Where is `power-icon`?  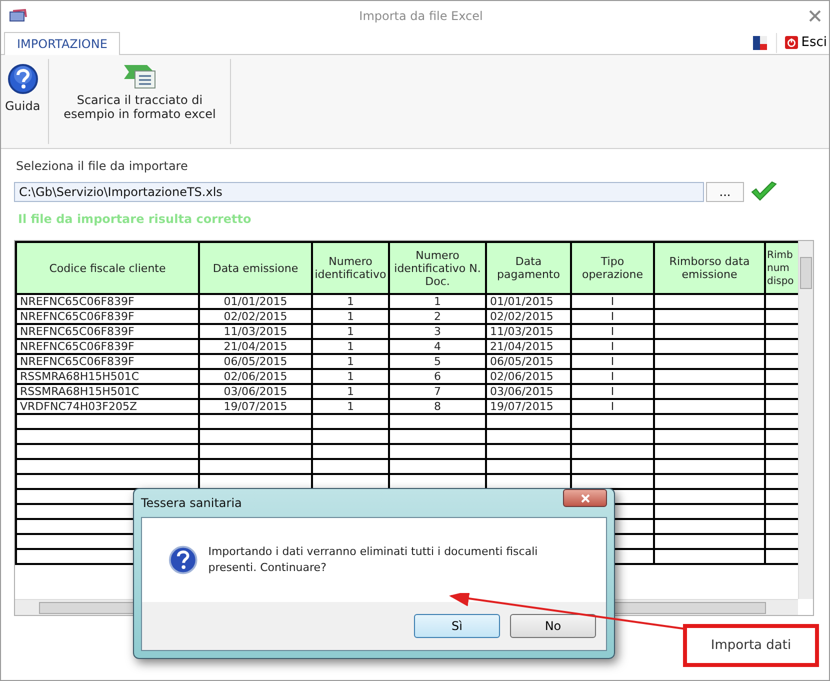 power-icon is located at coordinates (791, 42).